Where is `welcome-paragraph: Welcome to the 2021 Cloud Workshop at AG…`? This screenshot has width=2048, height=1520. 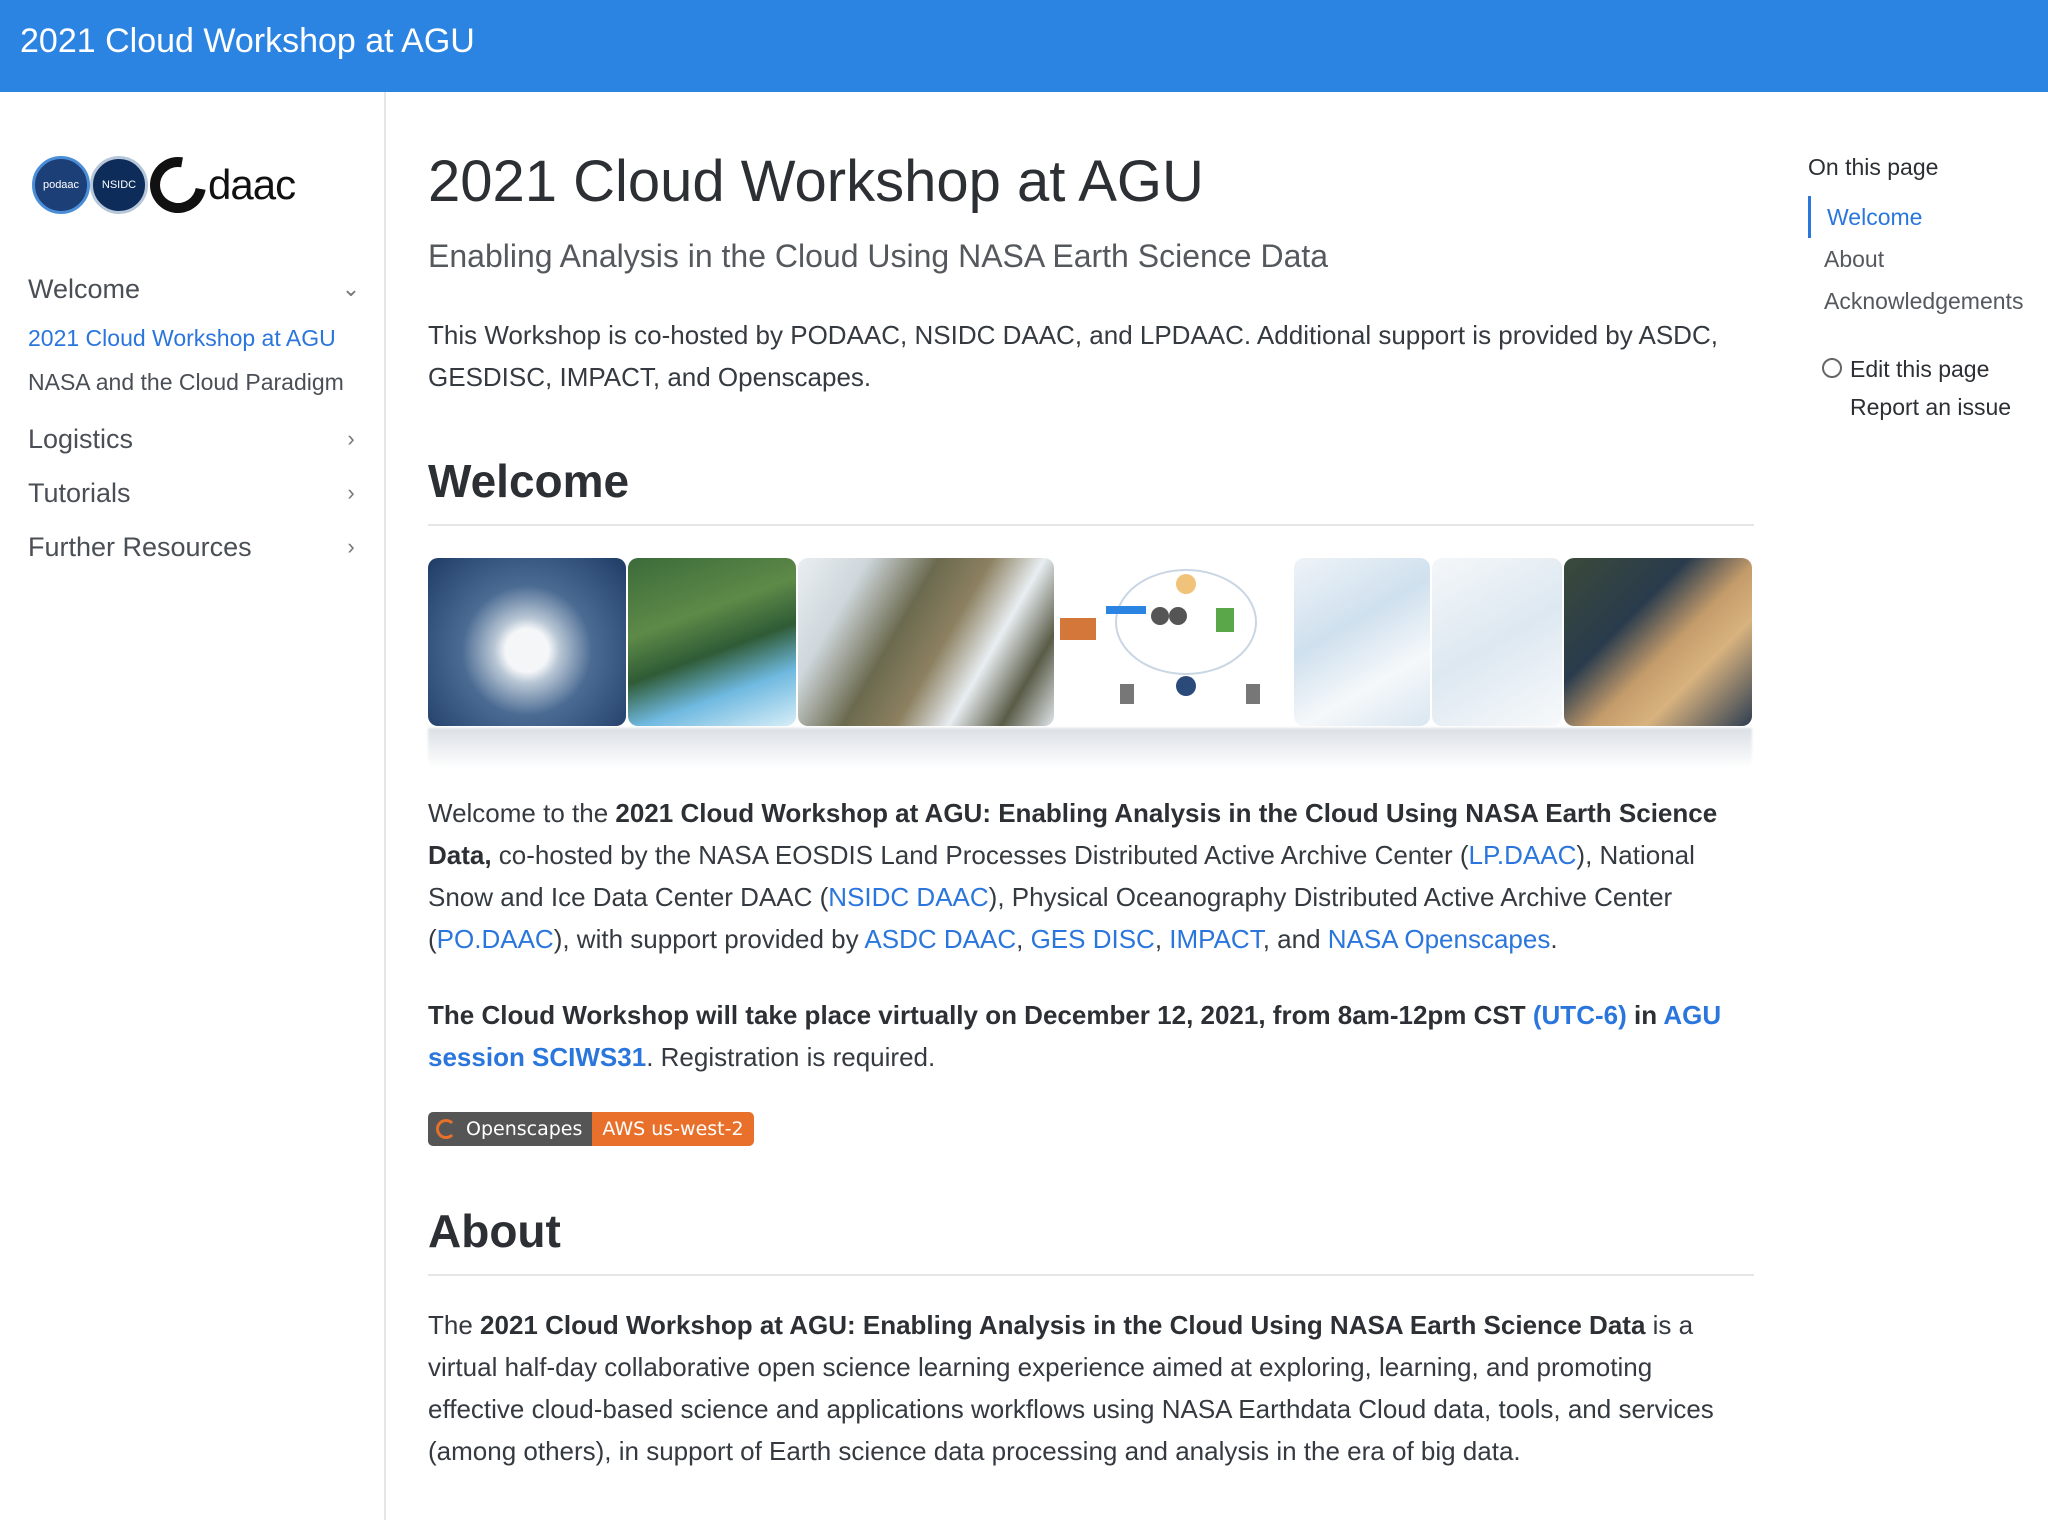
welcome-paragraph: Welcome to the 2021 Cloud Workshop at AG… is located at coordinates (1073, 876).